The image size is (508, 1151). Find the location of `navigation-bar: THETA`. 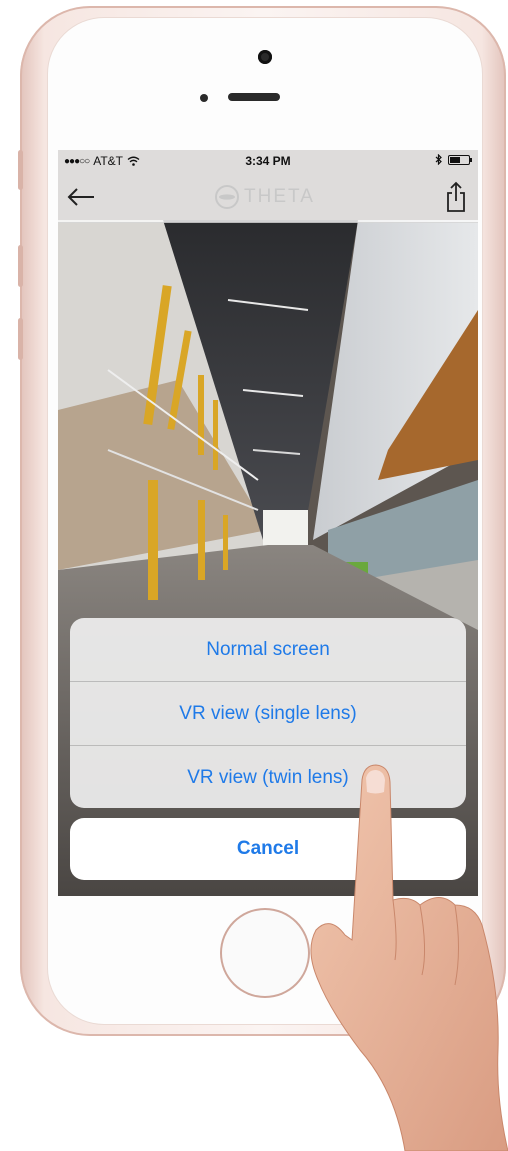

navigation-bar: THETA is located at coordinates (268, 197).